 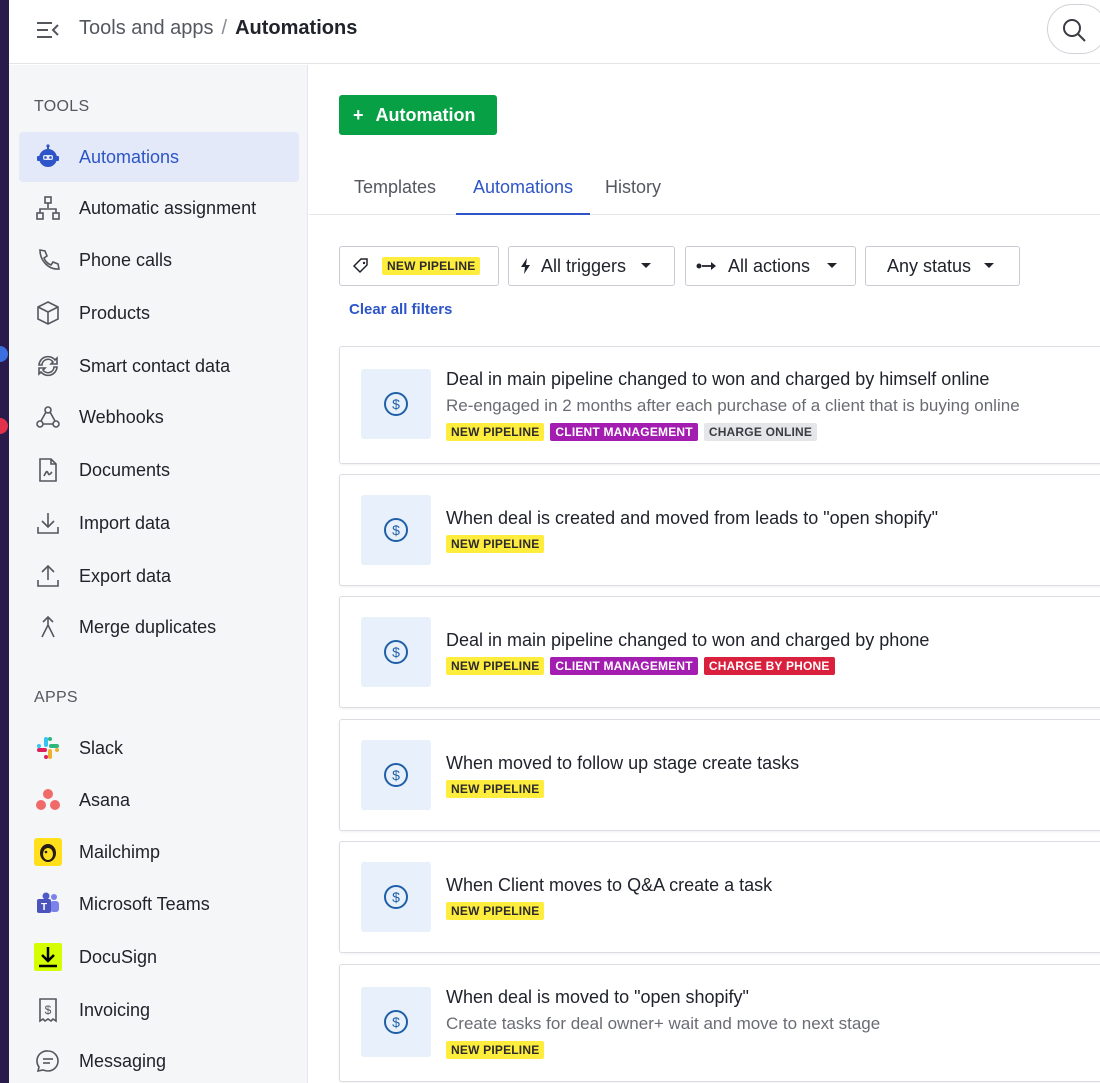 I want to click on phone-icon, so click(x=48, y=260).